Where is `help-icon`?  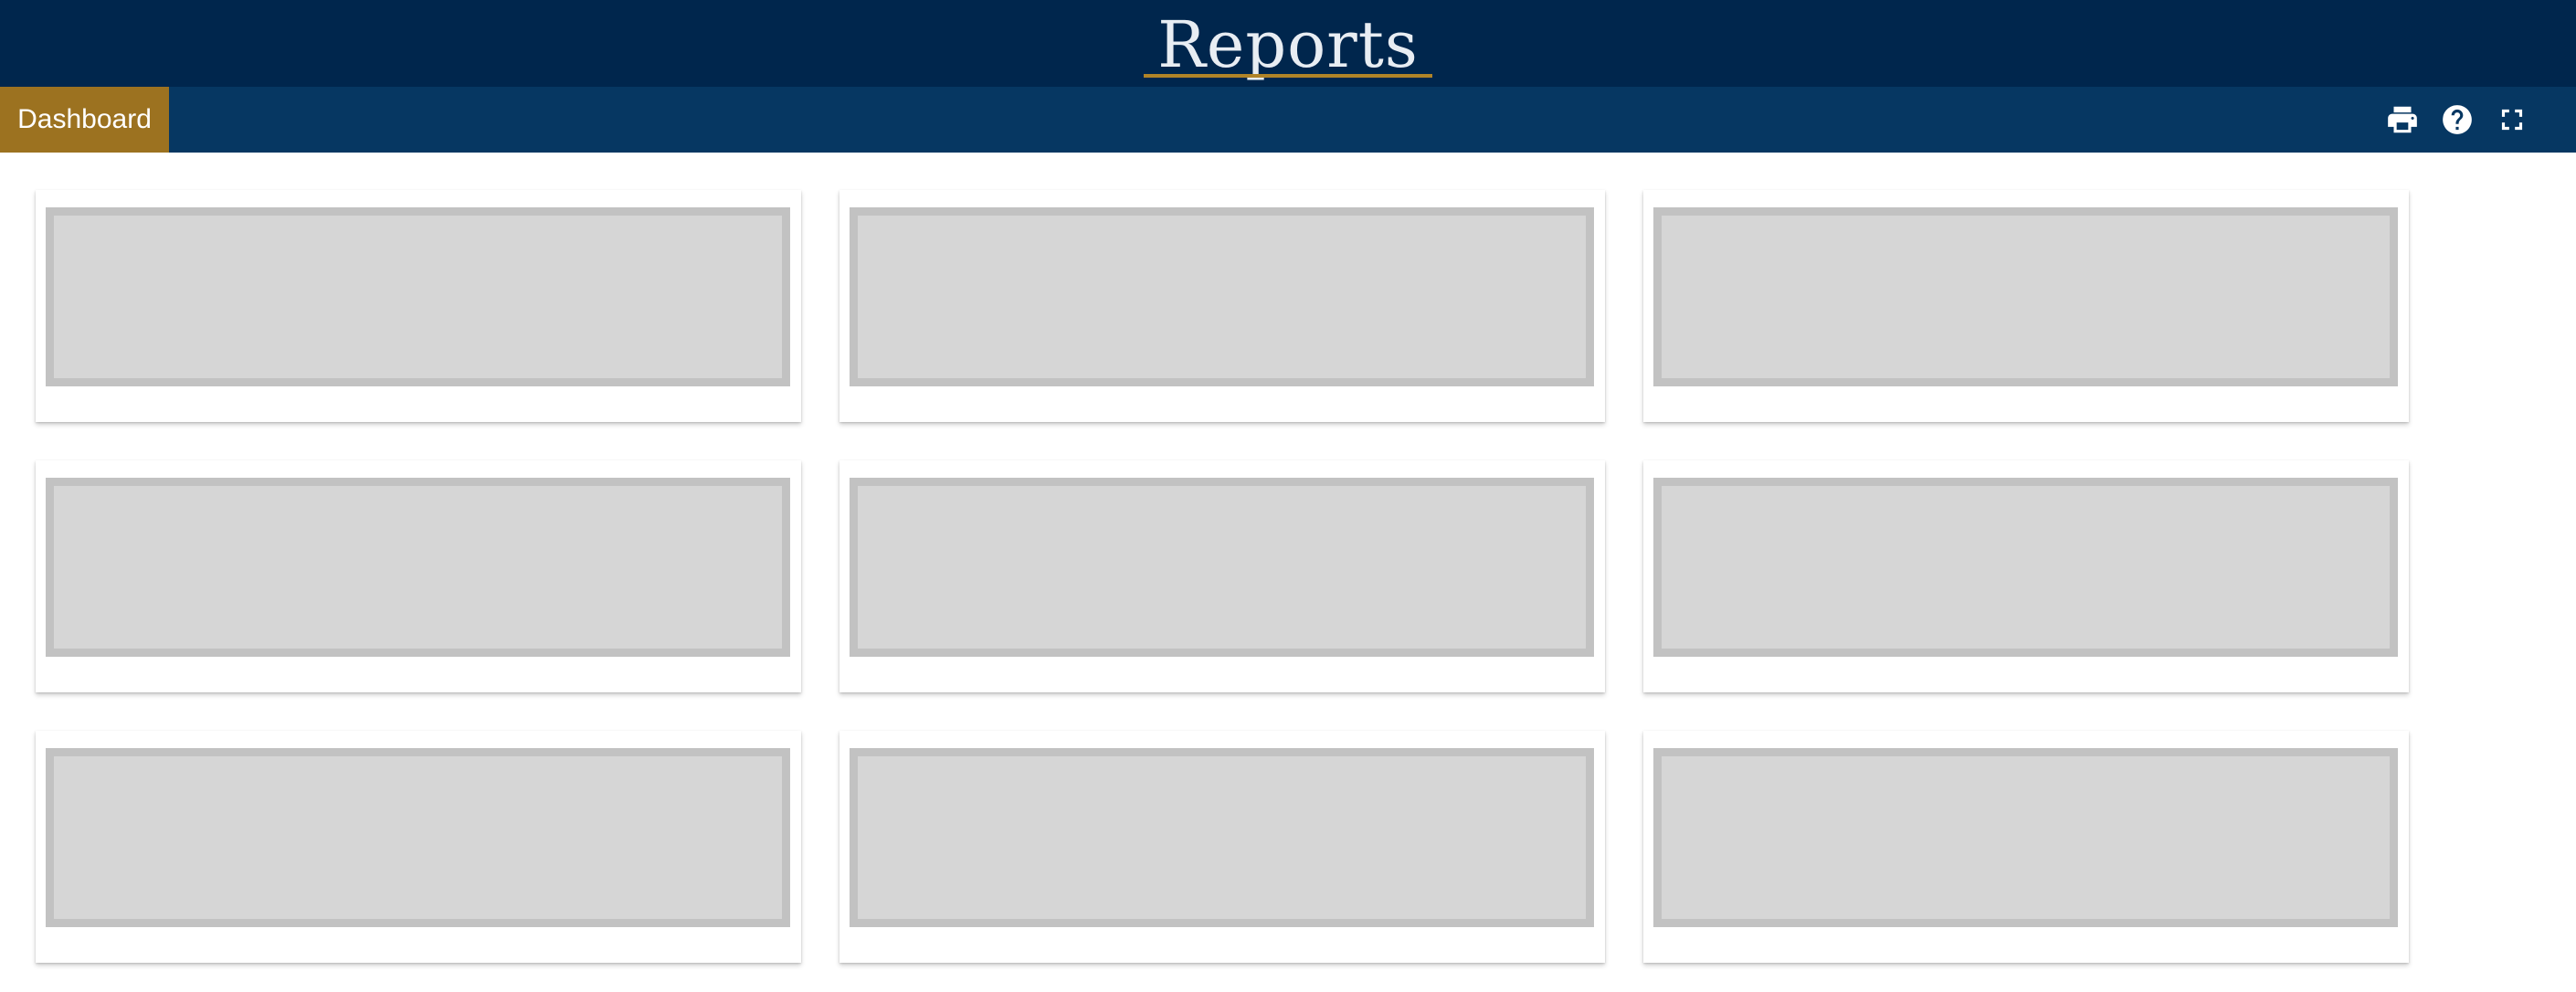 help-icon is located at coordinates (2457, 120).